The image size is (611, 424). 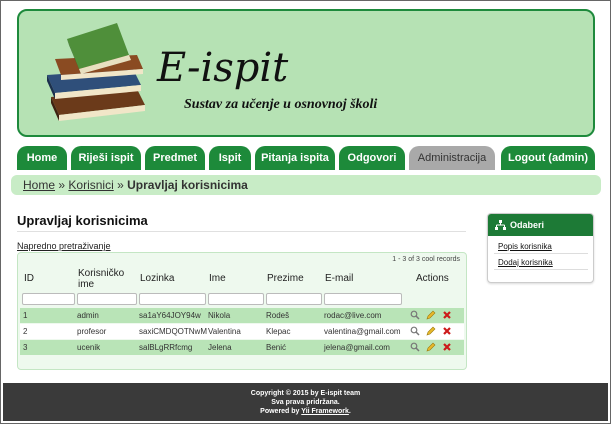 I want to click on breadcrumb-korisnici-link: Korisnici, so click(x=90, y=185).